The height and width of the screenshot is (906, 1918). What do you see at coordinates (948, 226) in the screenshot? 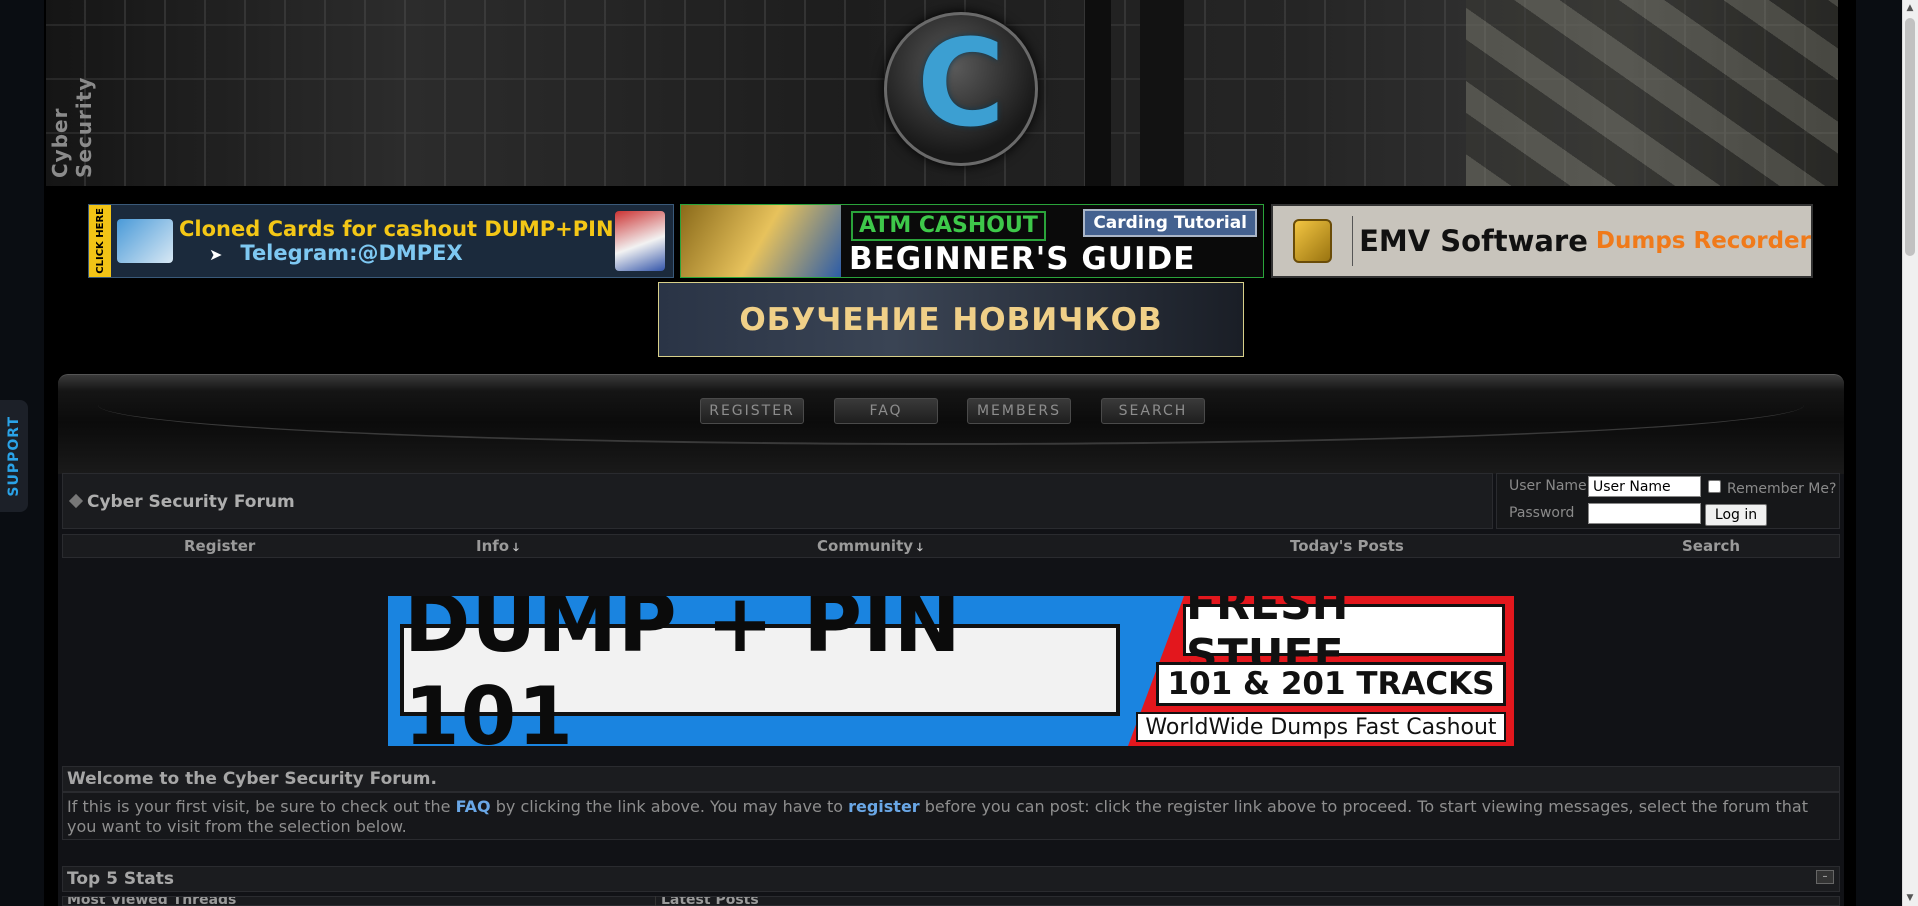
I see `atm-cashout-label: ATM CASHOUT` at bounding box center [948, 226].